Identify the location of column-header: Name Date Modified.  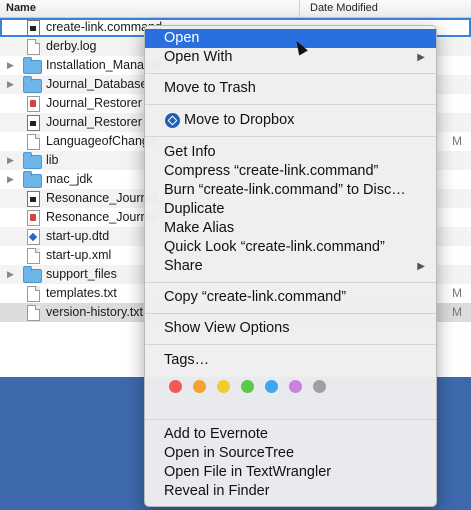
(235, 9).